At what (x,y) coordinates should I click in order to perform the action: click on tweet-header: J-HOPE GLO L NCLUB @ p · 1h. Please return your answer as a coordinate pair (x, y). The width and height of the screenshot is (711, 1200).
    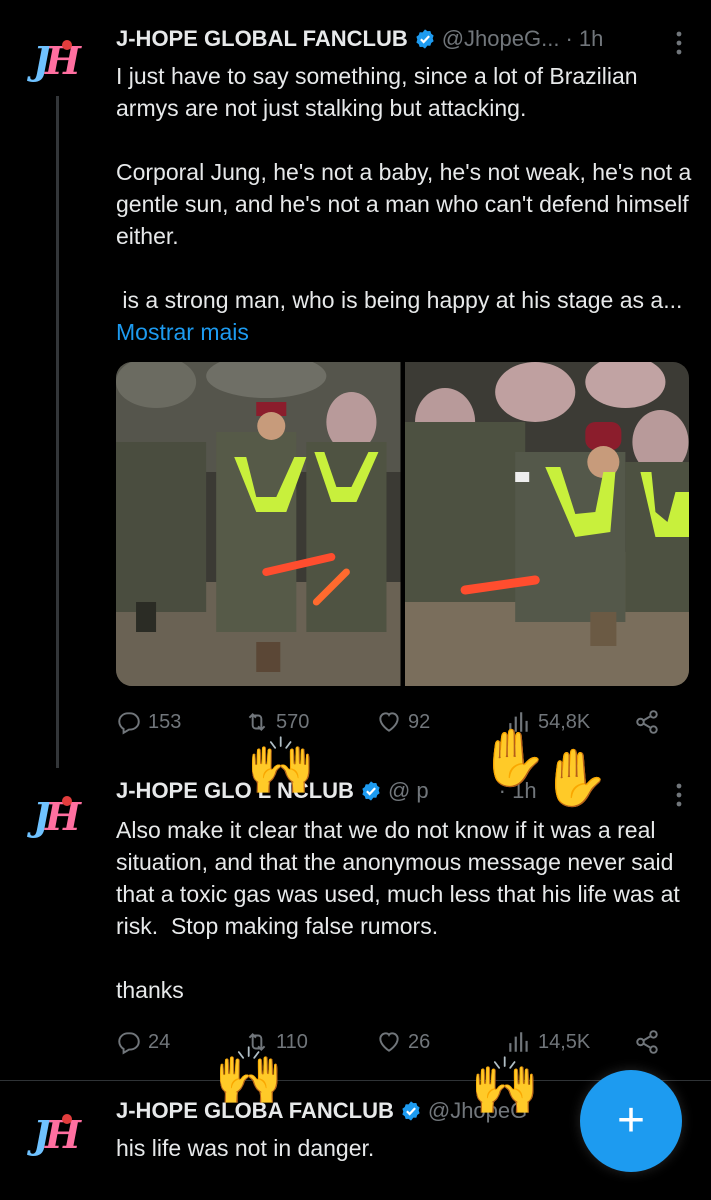
    Looking at the image, I should click on (326, 791).